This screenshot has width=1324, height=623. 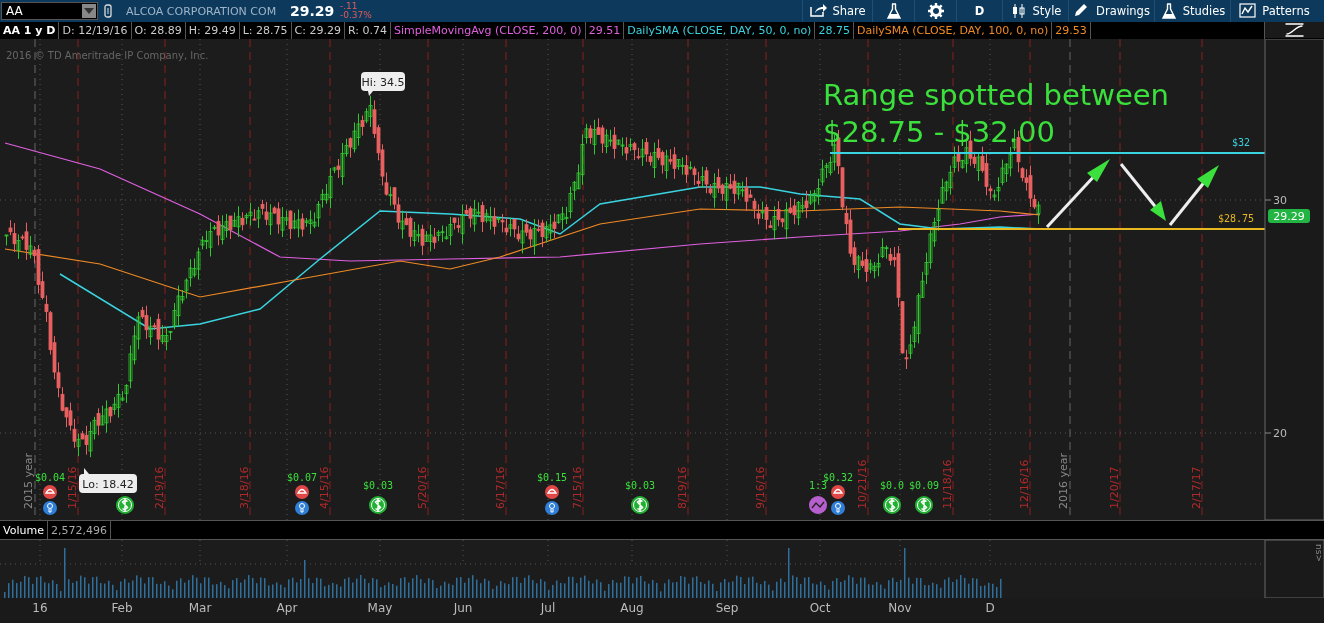 I want to click on price-level-label: $32, so click(x=1241, y=142).